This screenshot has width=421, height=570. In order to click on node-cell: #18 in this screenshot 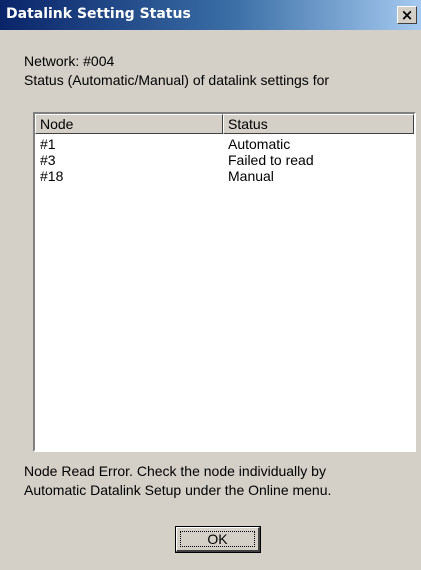, I will do `click(52, 176)`.